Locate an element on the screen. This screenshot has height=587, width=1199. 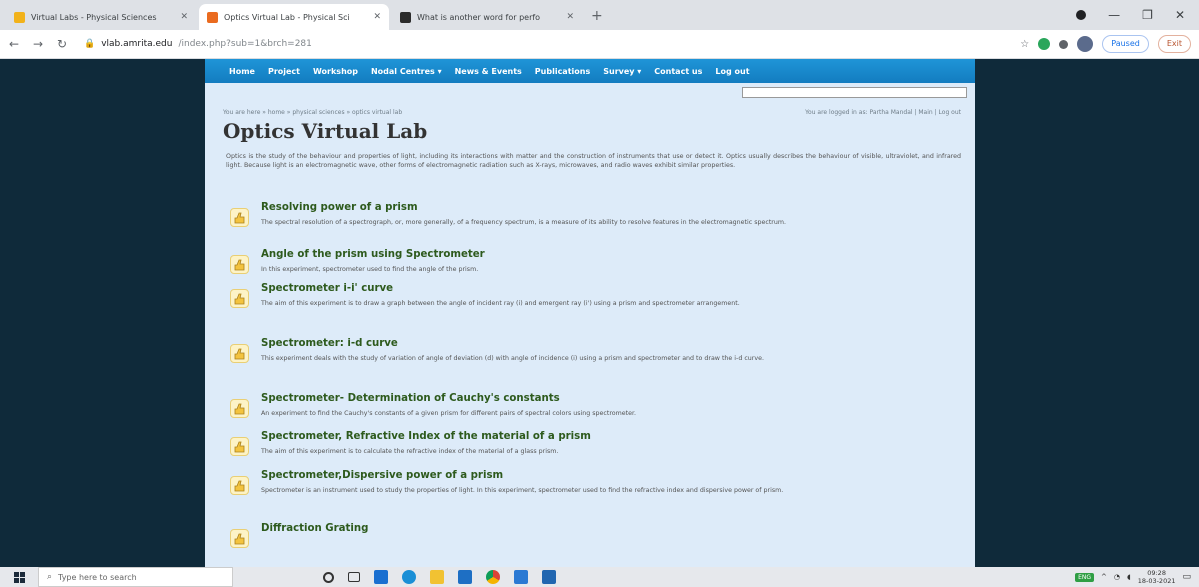
windows-logo-icon is located at coordinates (19, 577).